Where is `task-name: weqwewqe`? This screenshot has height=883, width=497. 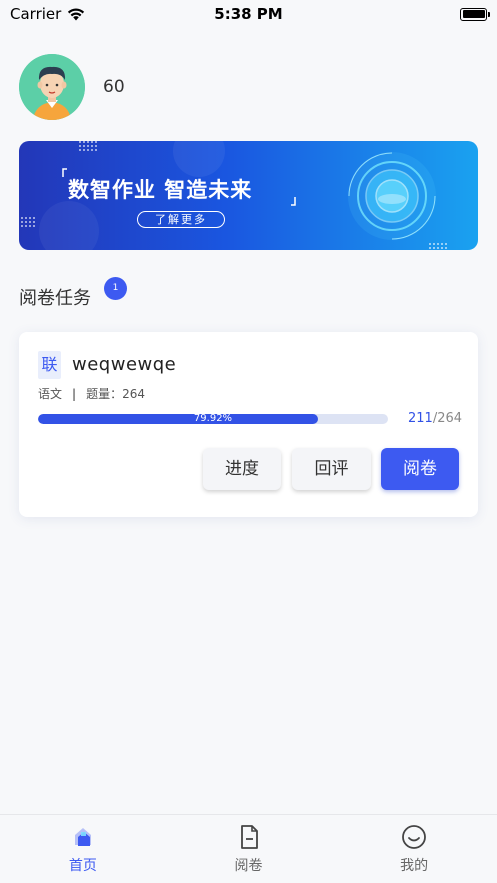 task-name: weqwewqe is located at coordinates (124, 364).